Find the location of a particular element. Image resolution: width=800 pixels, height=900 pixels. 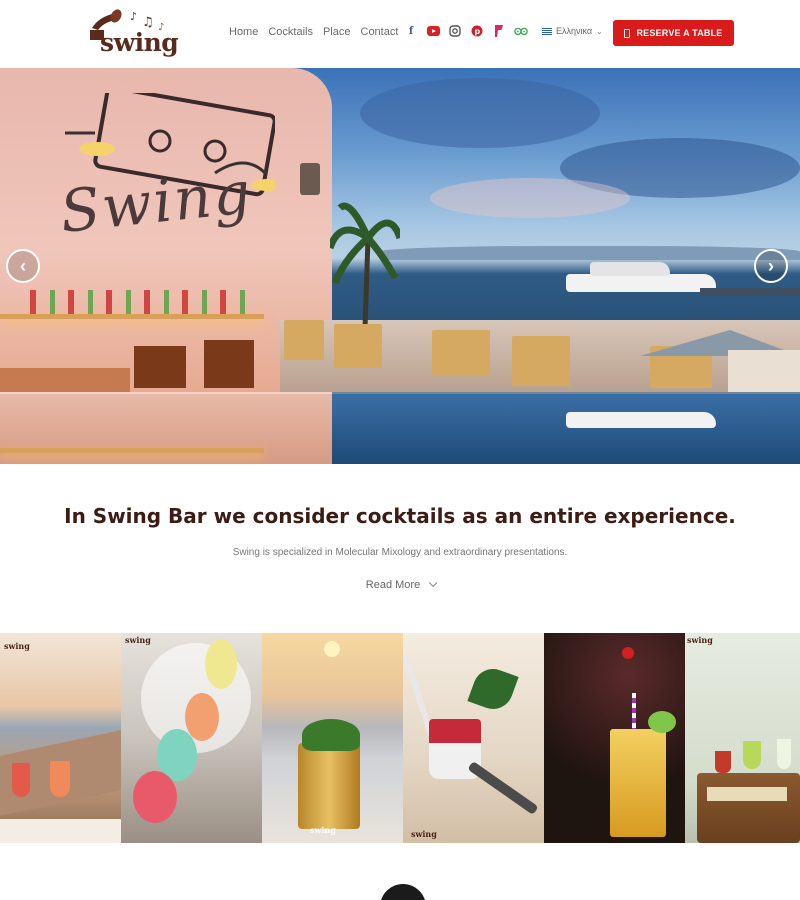

yacht is located at coordinates (641, 283).